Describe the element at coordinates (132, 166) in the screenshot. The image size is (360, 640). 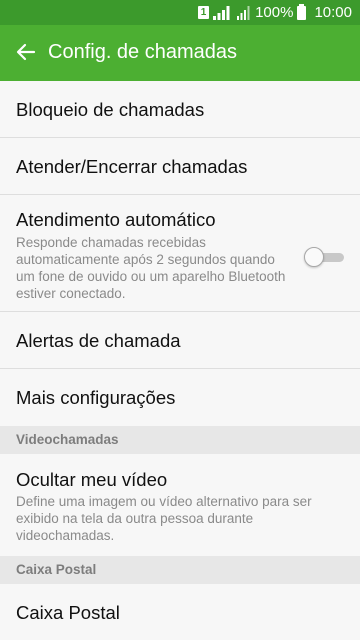
I see `answer-end-calls-label: Atender/Encerrar chamadas` at that location.